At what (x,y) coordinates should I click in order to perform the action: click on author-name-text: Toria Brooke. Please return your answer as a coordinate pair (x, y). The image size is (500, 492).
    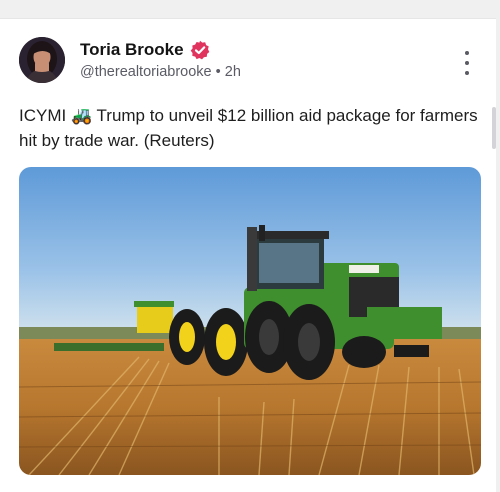
    Looking at the image, I should click on (132, 50).